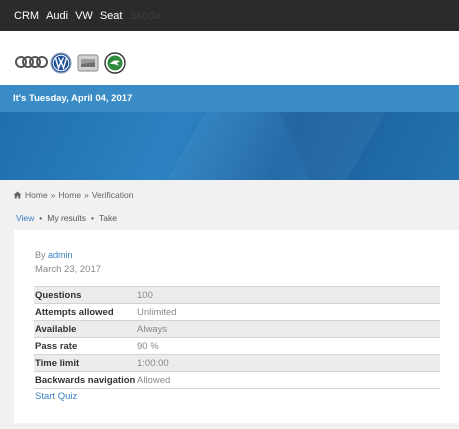 The image size is (459, 429). Describe the element at coordinates (85, 346) in the screenshot. I see `row-label: Pass rate` at that location.